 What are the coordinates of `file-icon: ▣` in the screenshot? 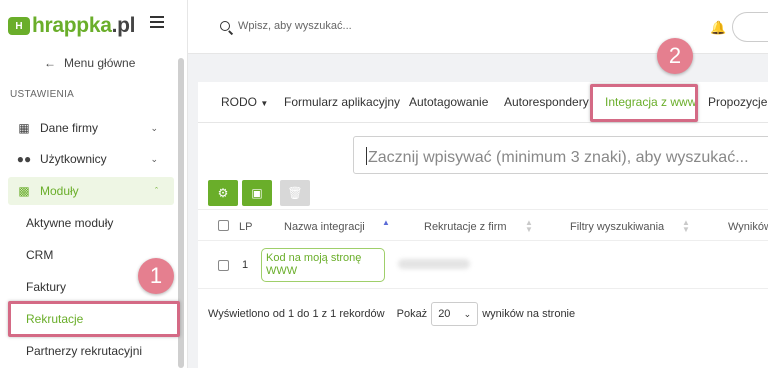 It's located at (257, 193).